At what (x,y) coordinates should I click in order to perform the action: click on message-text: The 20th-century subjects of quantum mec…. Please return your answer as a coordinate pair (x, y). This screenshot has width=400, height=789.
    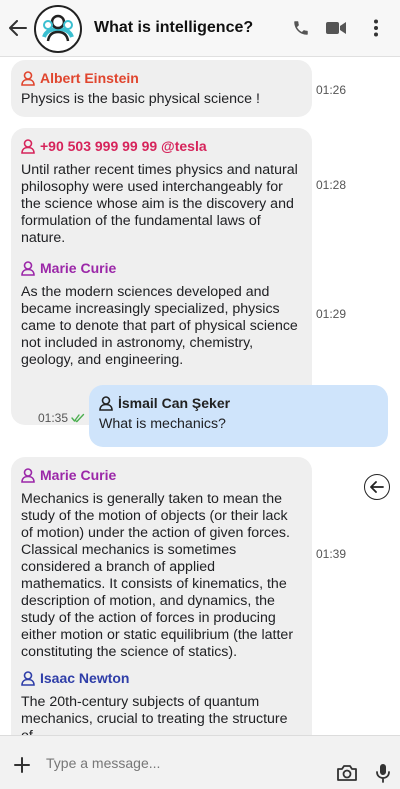
    Looking at the image, I should click on (154, 714).